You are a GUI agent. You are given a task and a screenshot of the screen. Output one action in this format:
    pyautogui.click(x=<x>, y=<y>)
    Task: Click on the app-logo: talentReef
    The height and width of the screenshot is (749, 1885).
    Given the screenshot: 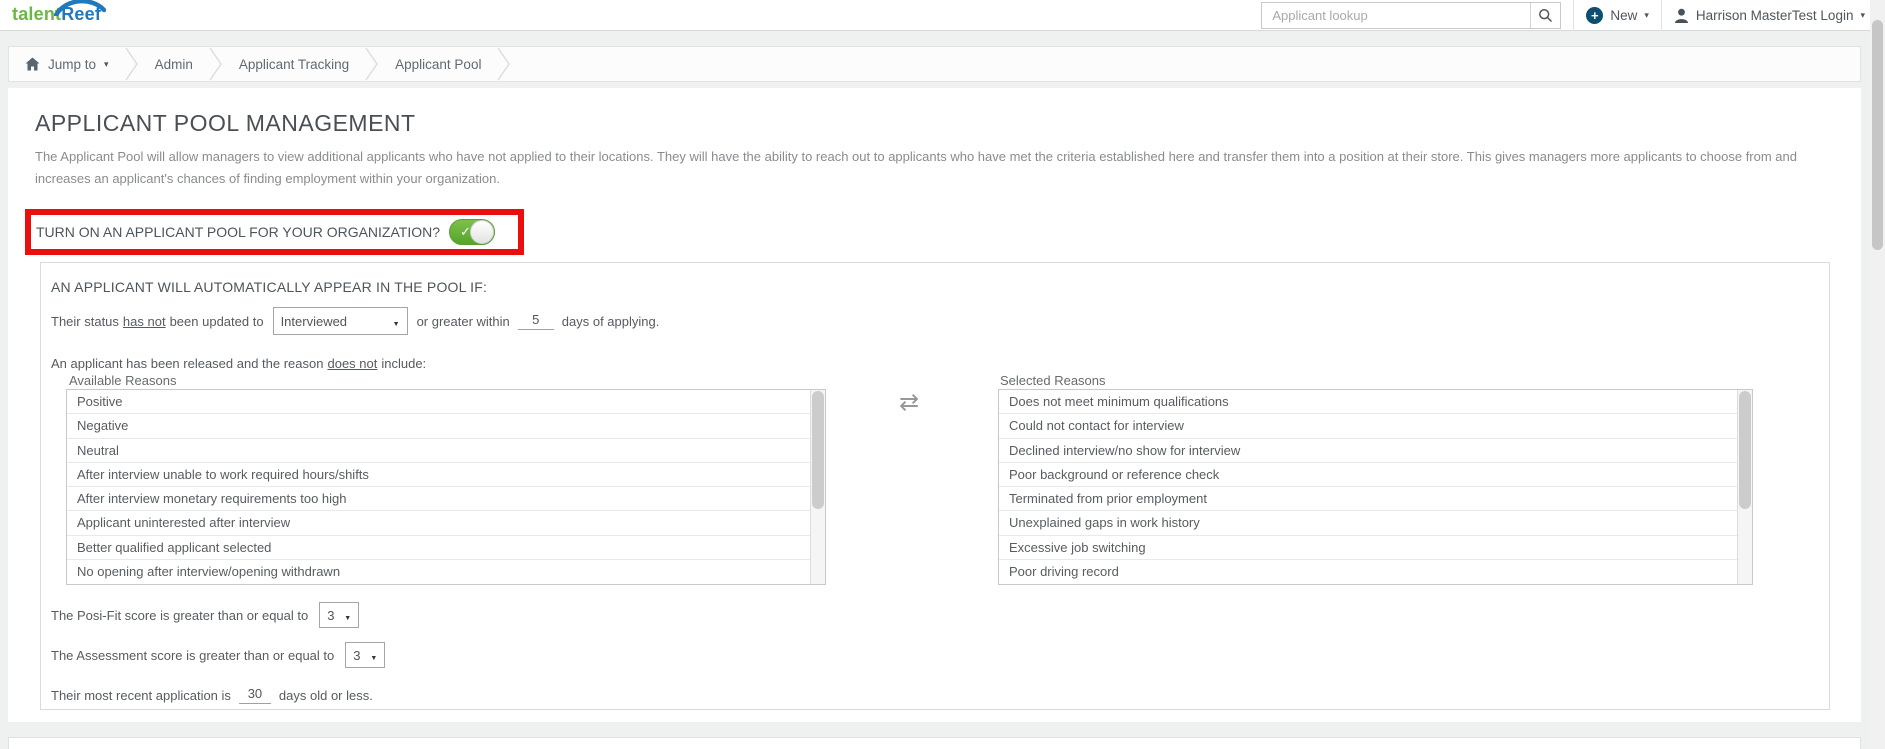 What is the action you would take?
    pyautogui.click(x=59, y=14)
    